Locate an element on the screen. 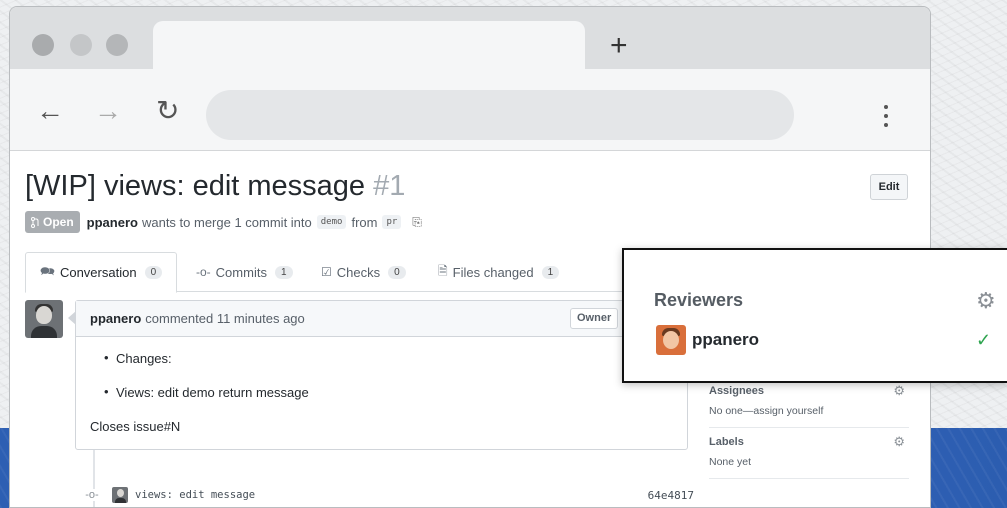  address-bar is located at coordinates (500, 115).